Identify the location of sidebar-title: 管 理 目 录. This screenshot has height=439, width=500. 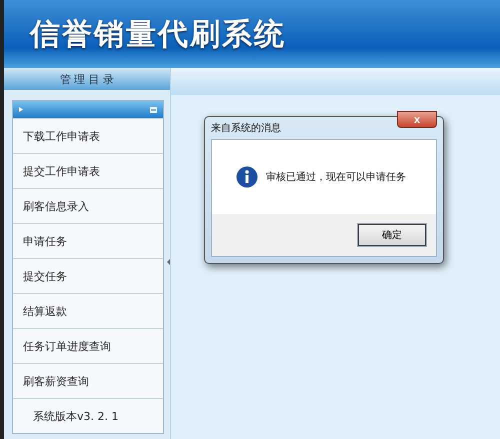
(87, 79).